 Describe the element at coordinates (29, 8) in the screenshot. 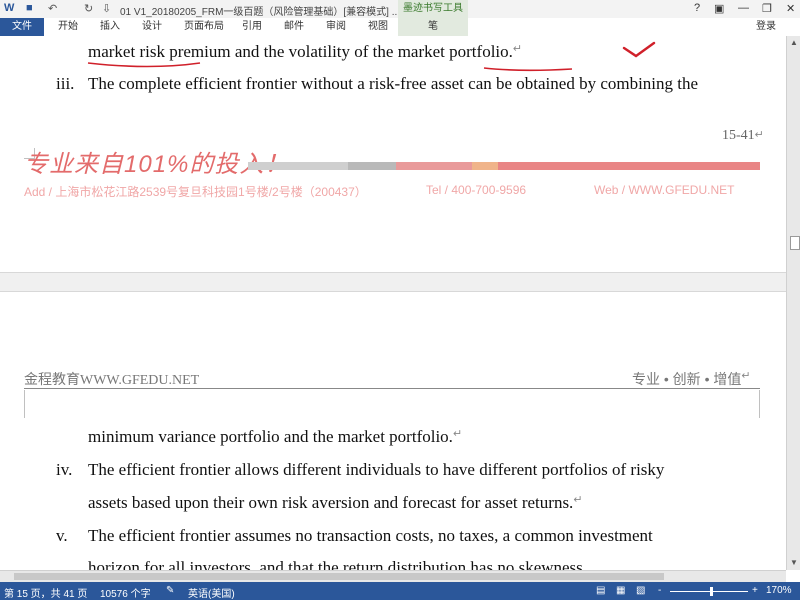

I see `save-icon: ■` at that location.